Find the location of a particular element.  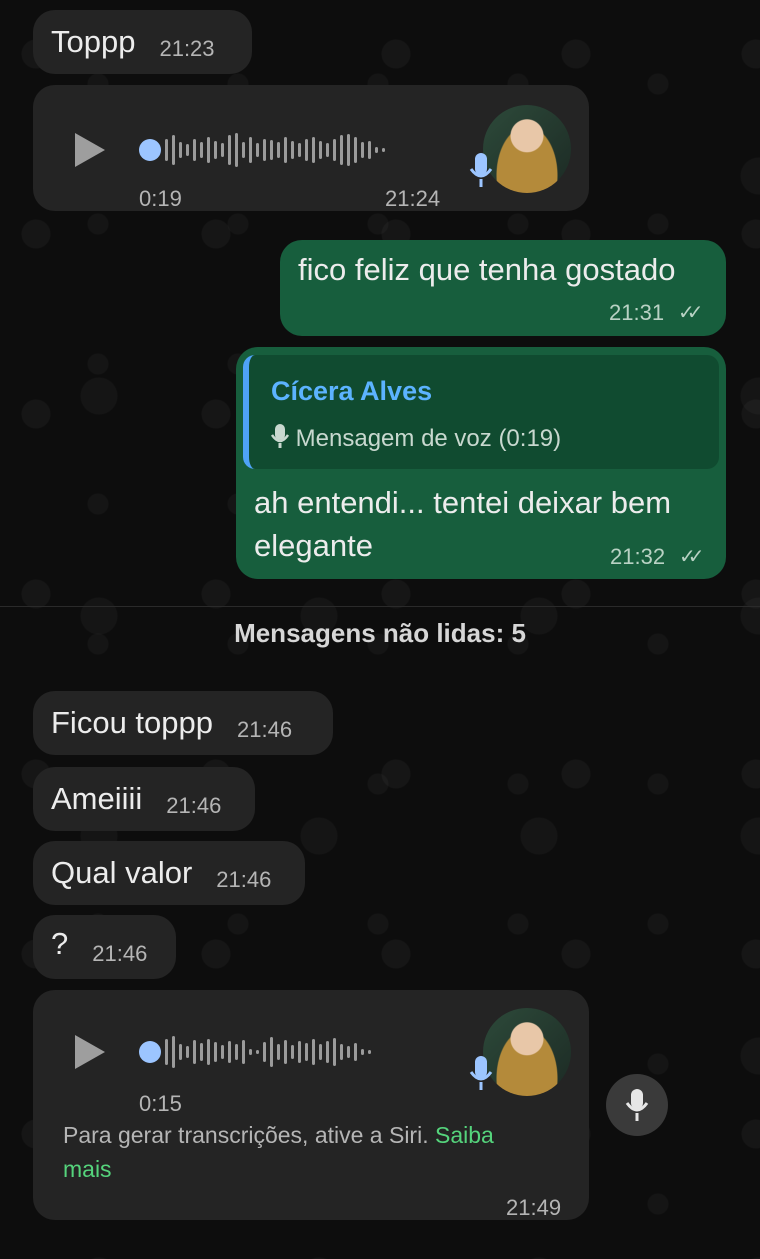

message-time: 21:23 is located at coordinates (187, 48).